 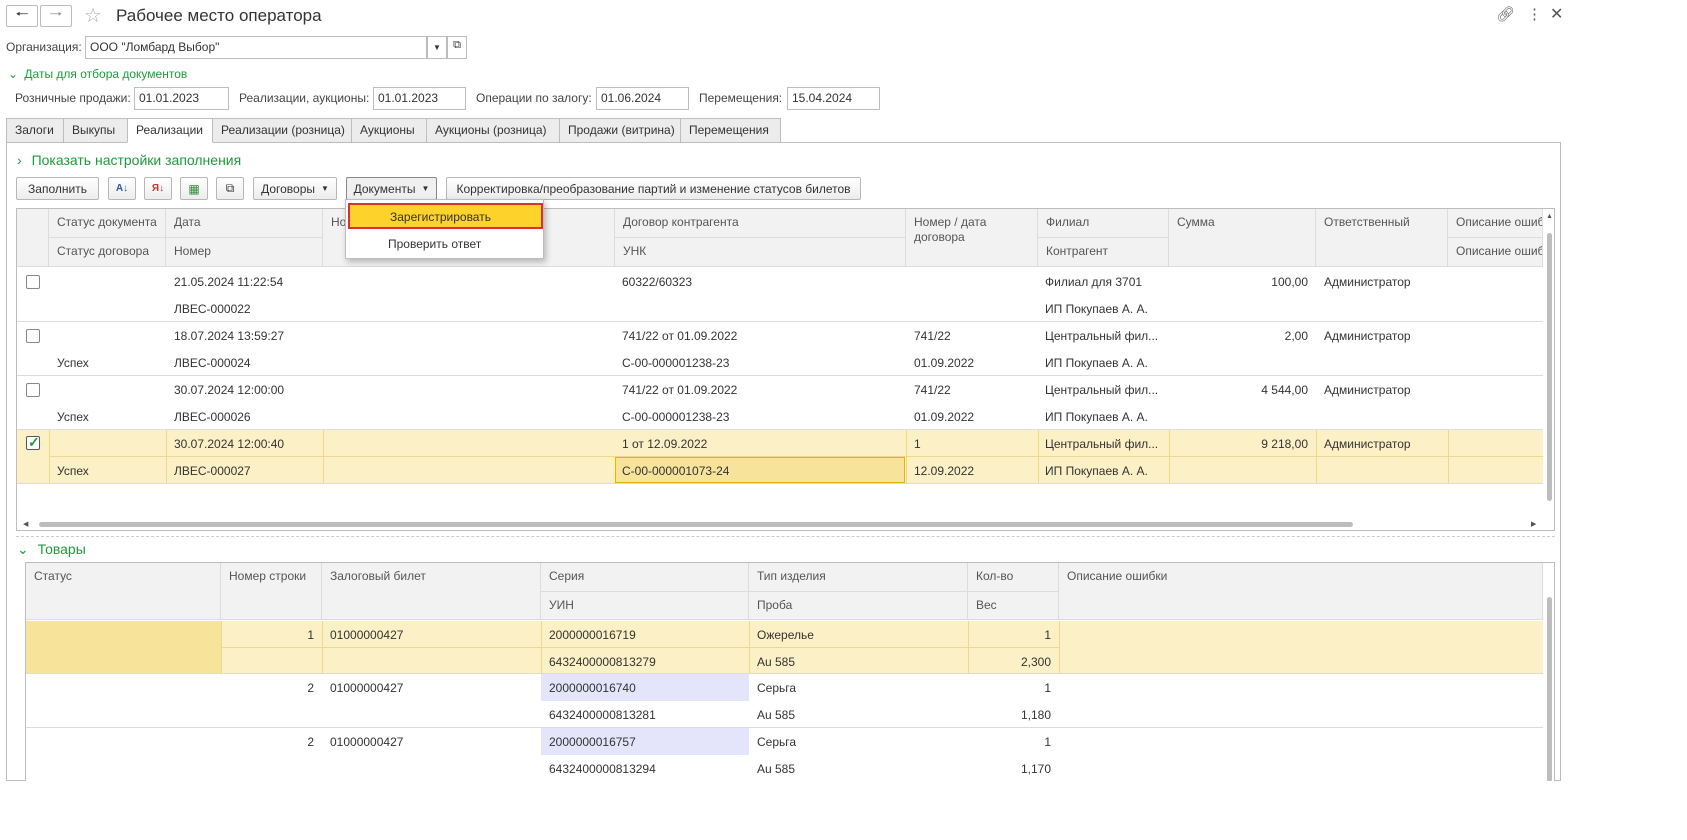 I want to click on link-icon: 🔗︎, so click(x=1505, y=14).